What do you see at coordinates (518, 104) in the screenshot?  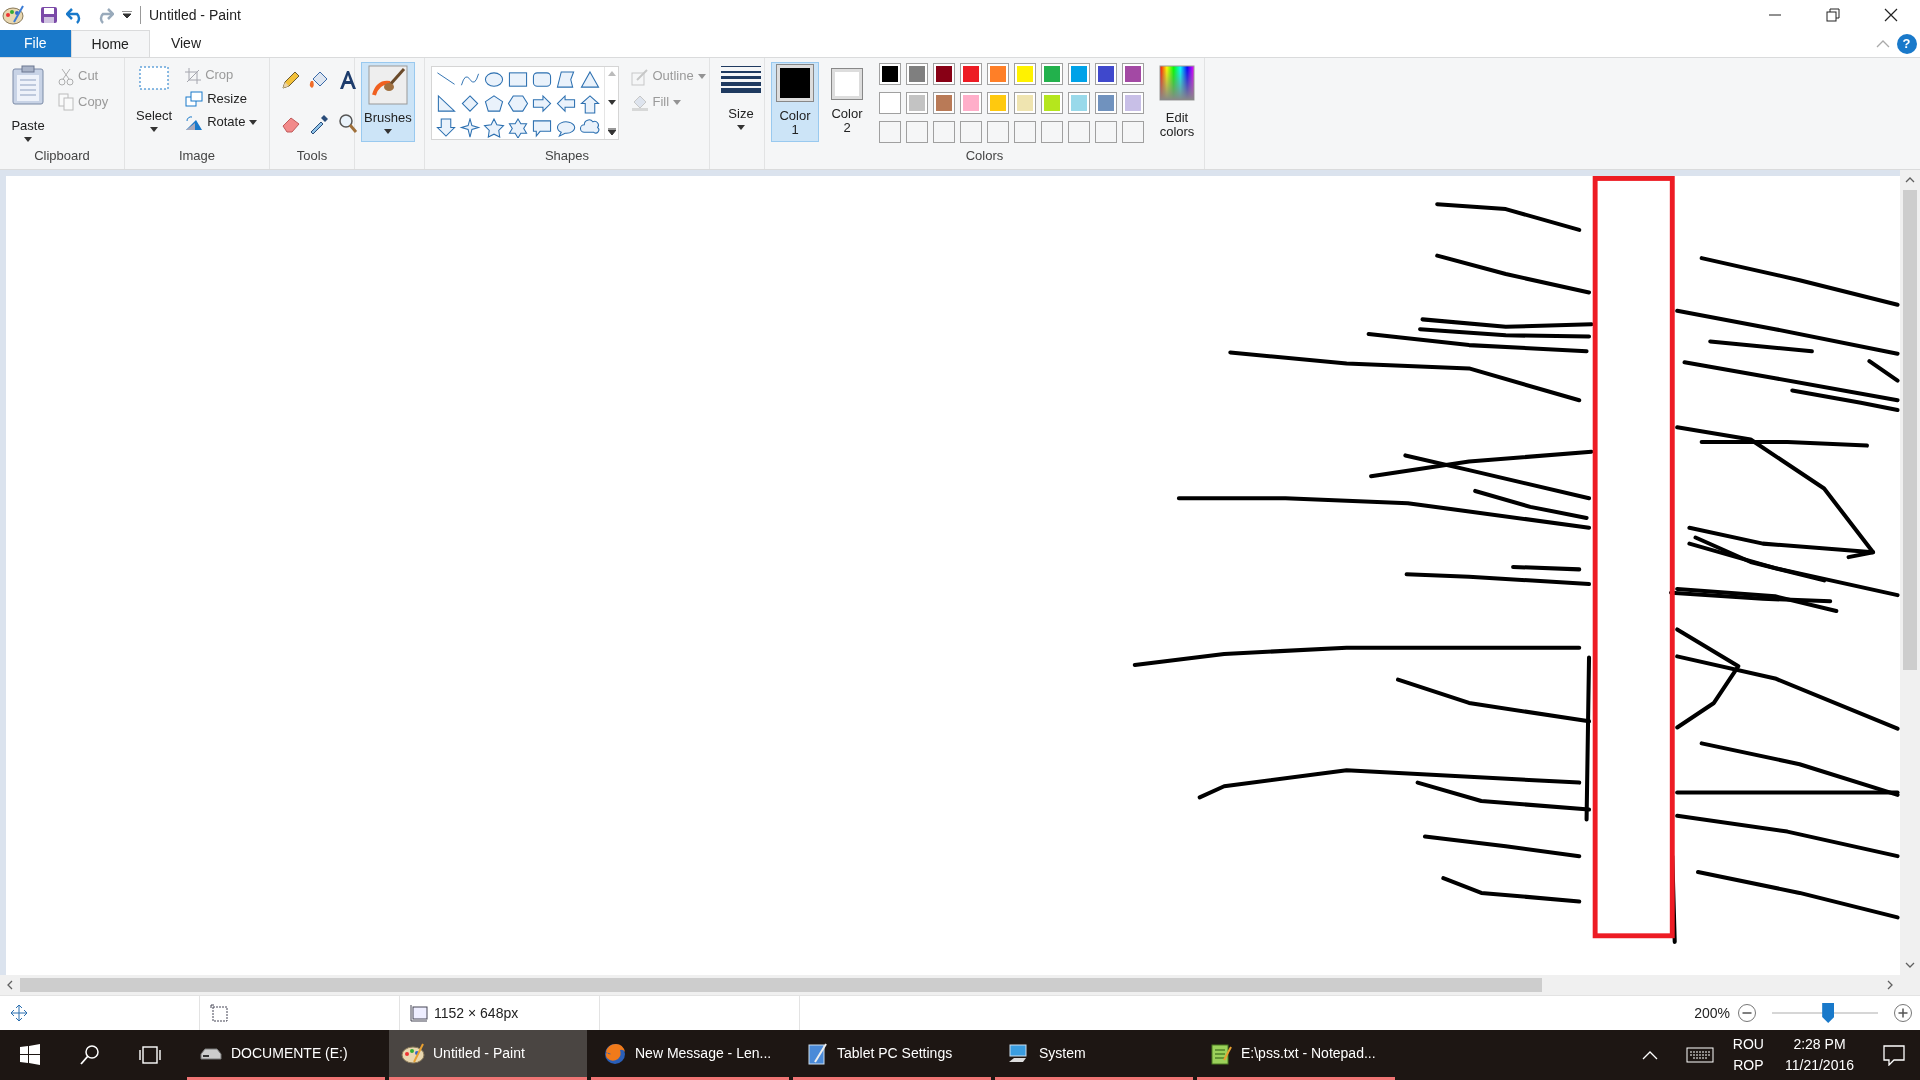 I see `hexagon-shape-icon` at bounding box center [518, 104].